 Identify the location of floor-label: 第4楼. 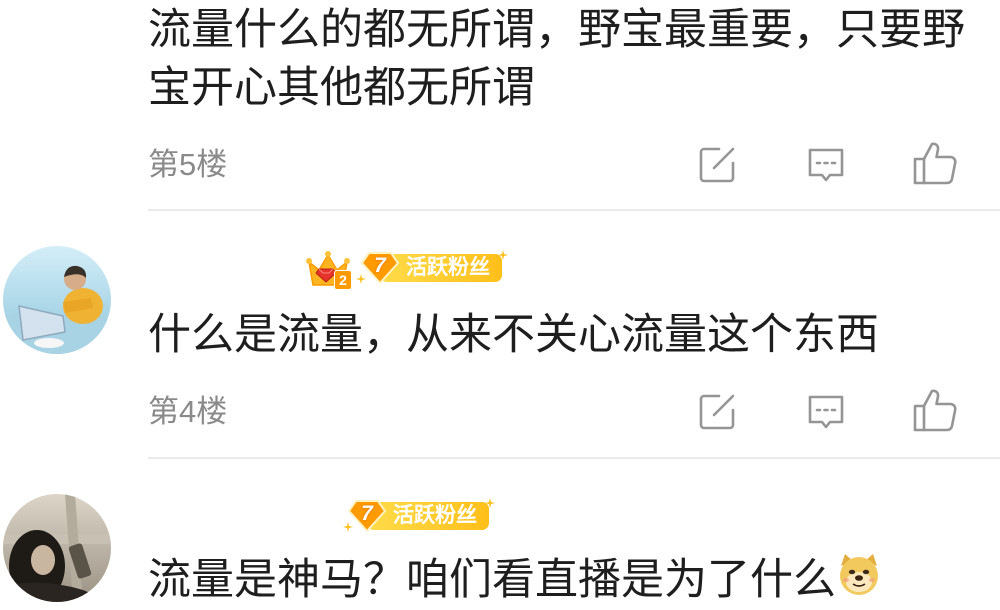
(188, 411).